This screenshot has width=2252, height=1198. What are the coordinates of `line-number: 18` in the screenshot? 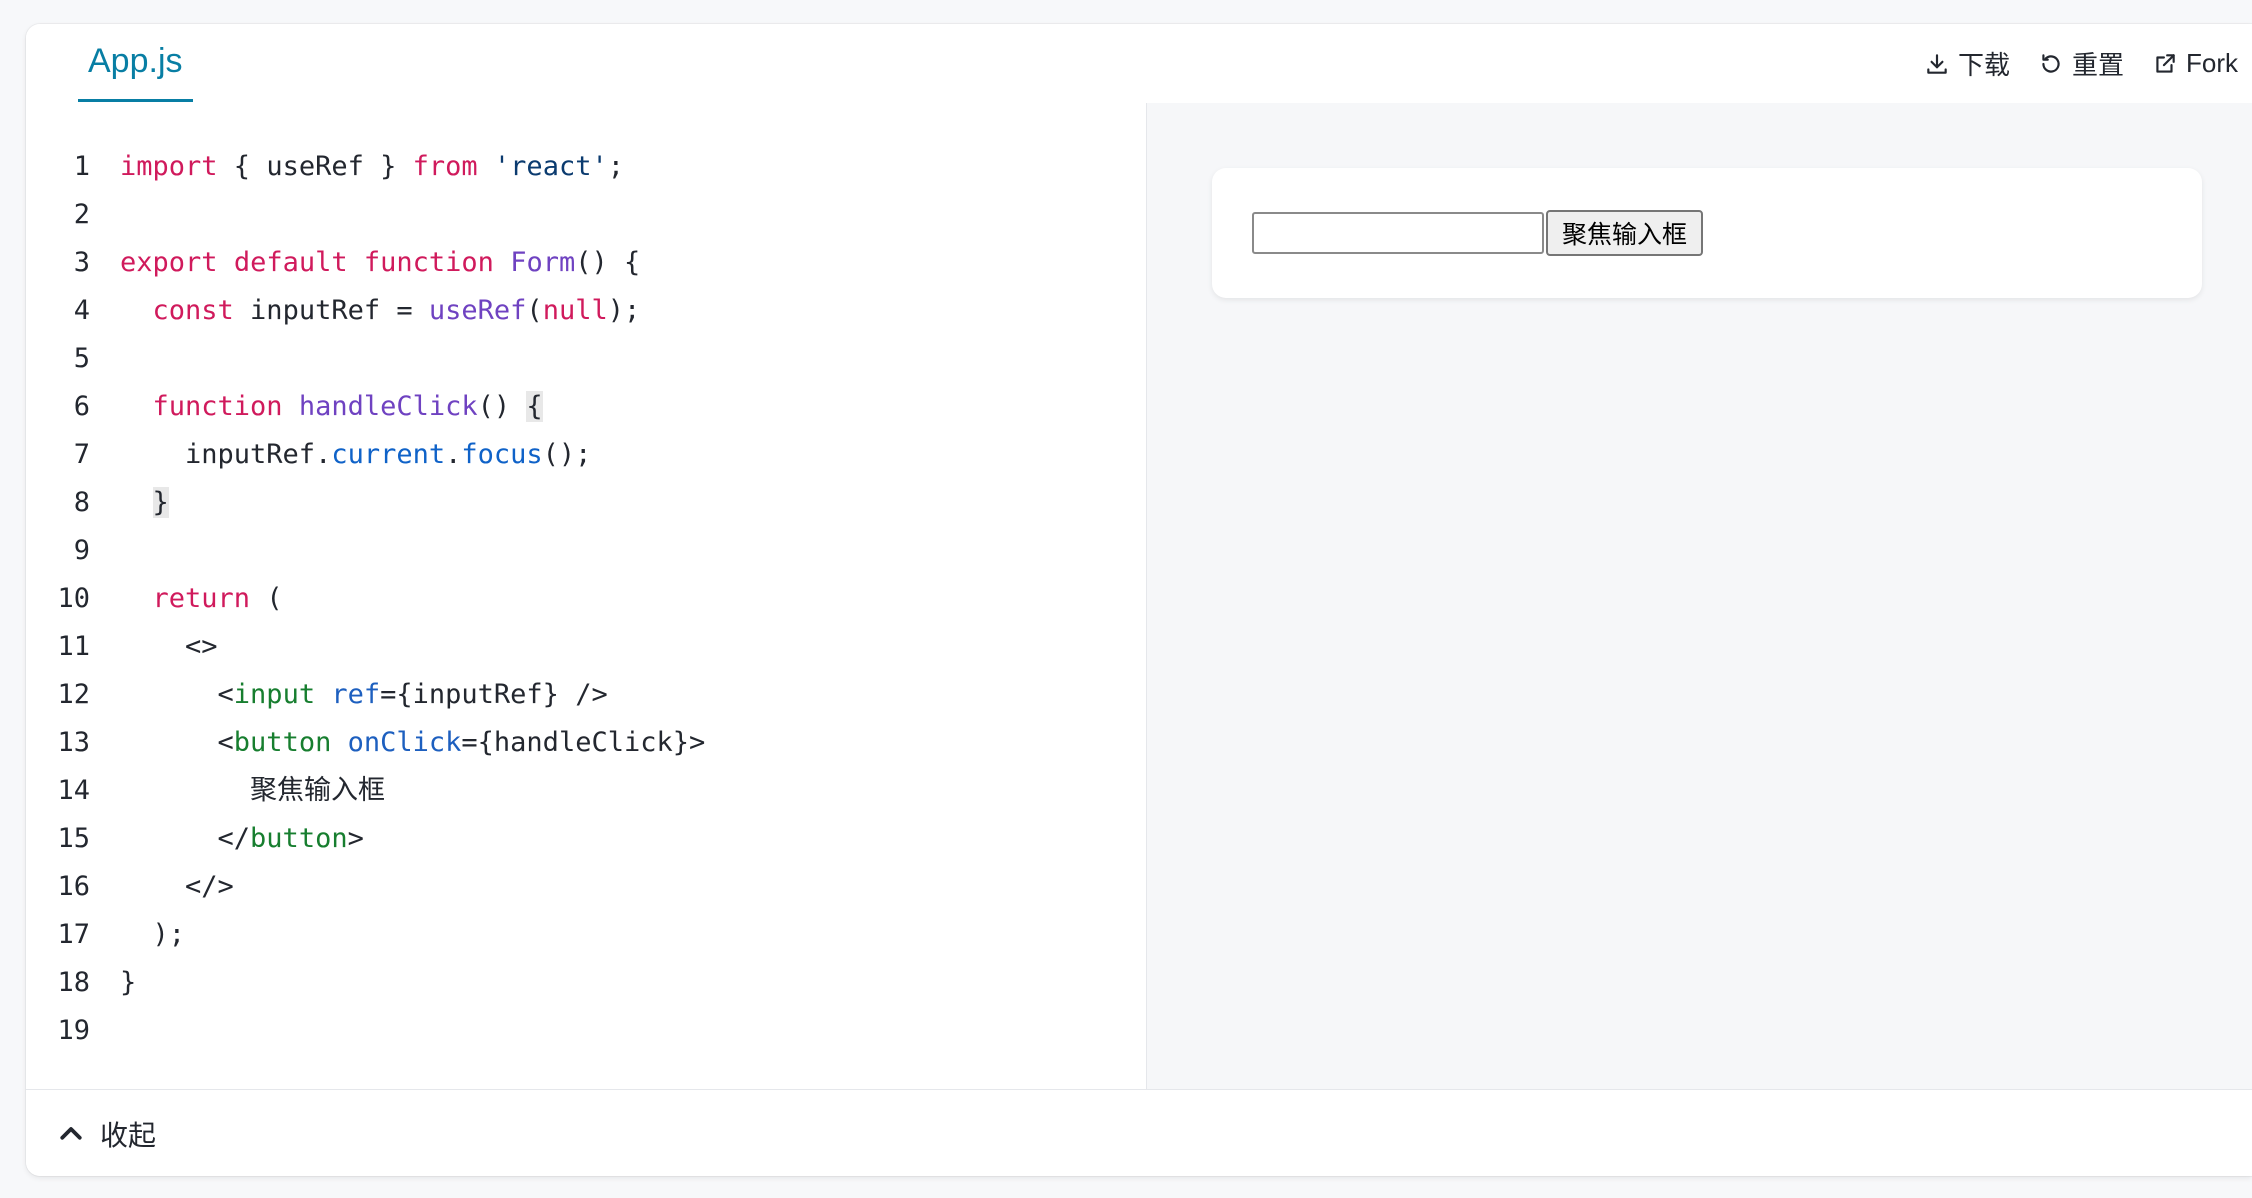 It's located at (73, 982).